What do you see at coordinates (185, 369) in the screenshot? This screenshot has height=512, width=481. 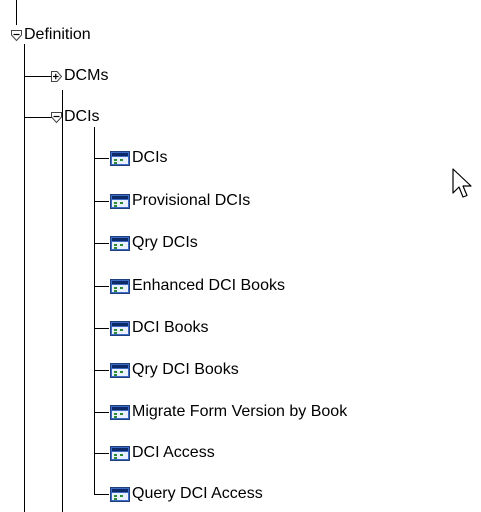 I see `tree-item-label: Qry DCI Books` at bounding box center [185, 369].